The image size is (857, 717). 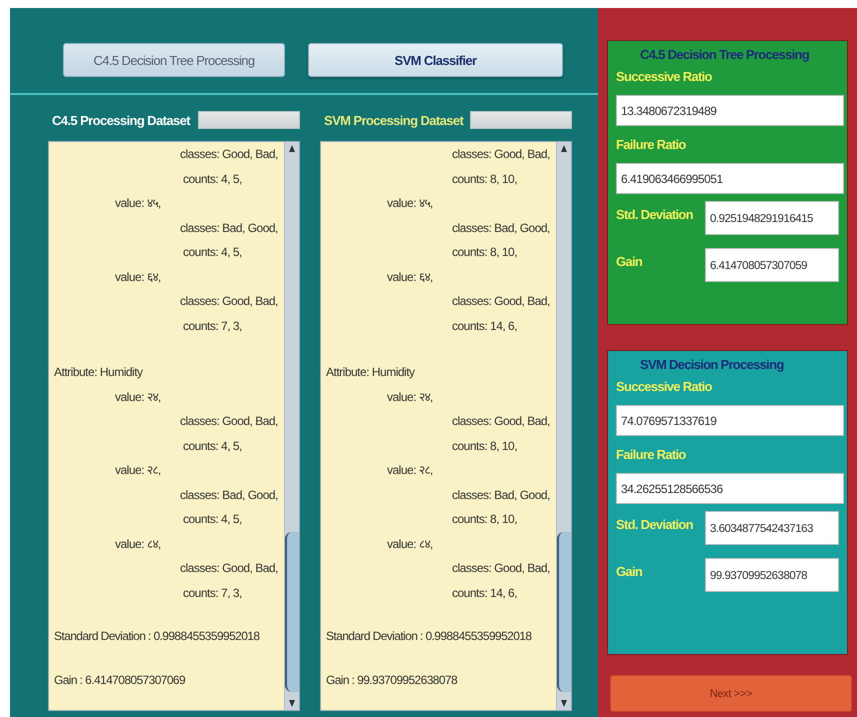 I want to click on output-line: Gain : 6.414708057307069, so click(x=119, y=680).